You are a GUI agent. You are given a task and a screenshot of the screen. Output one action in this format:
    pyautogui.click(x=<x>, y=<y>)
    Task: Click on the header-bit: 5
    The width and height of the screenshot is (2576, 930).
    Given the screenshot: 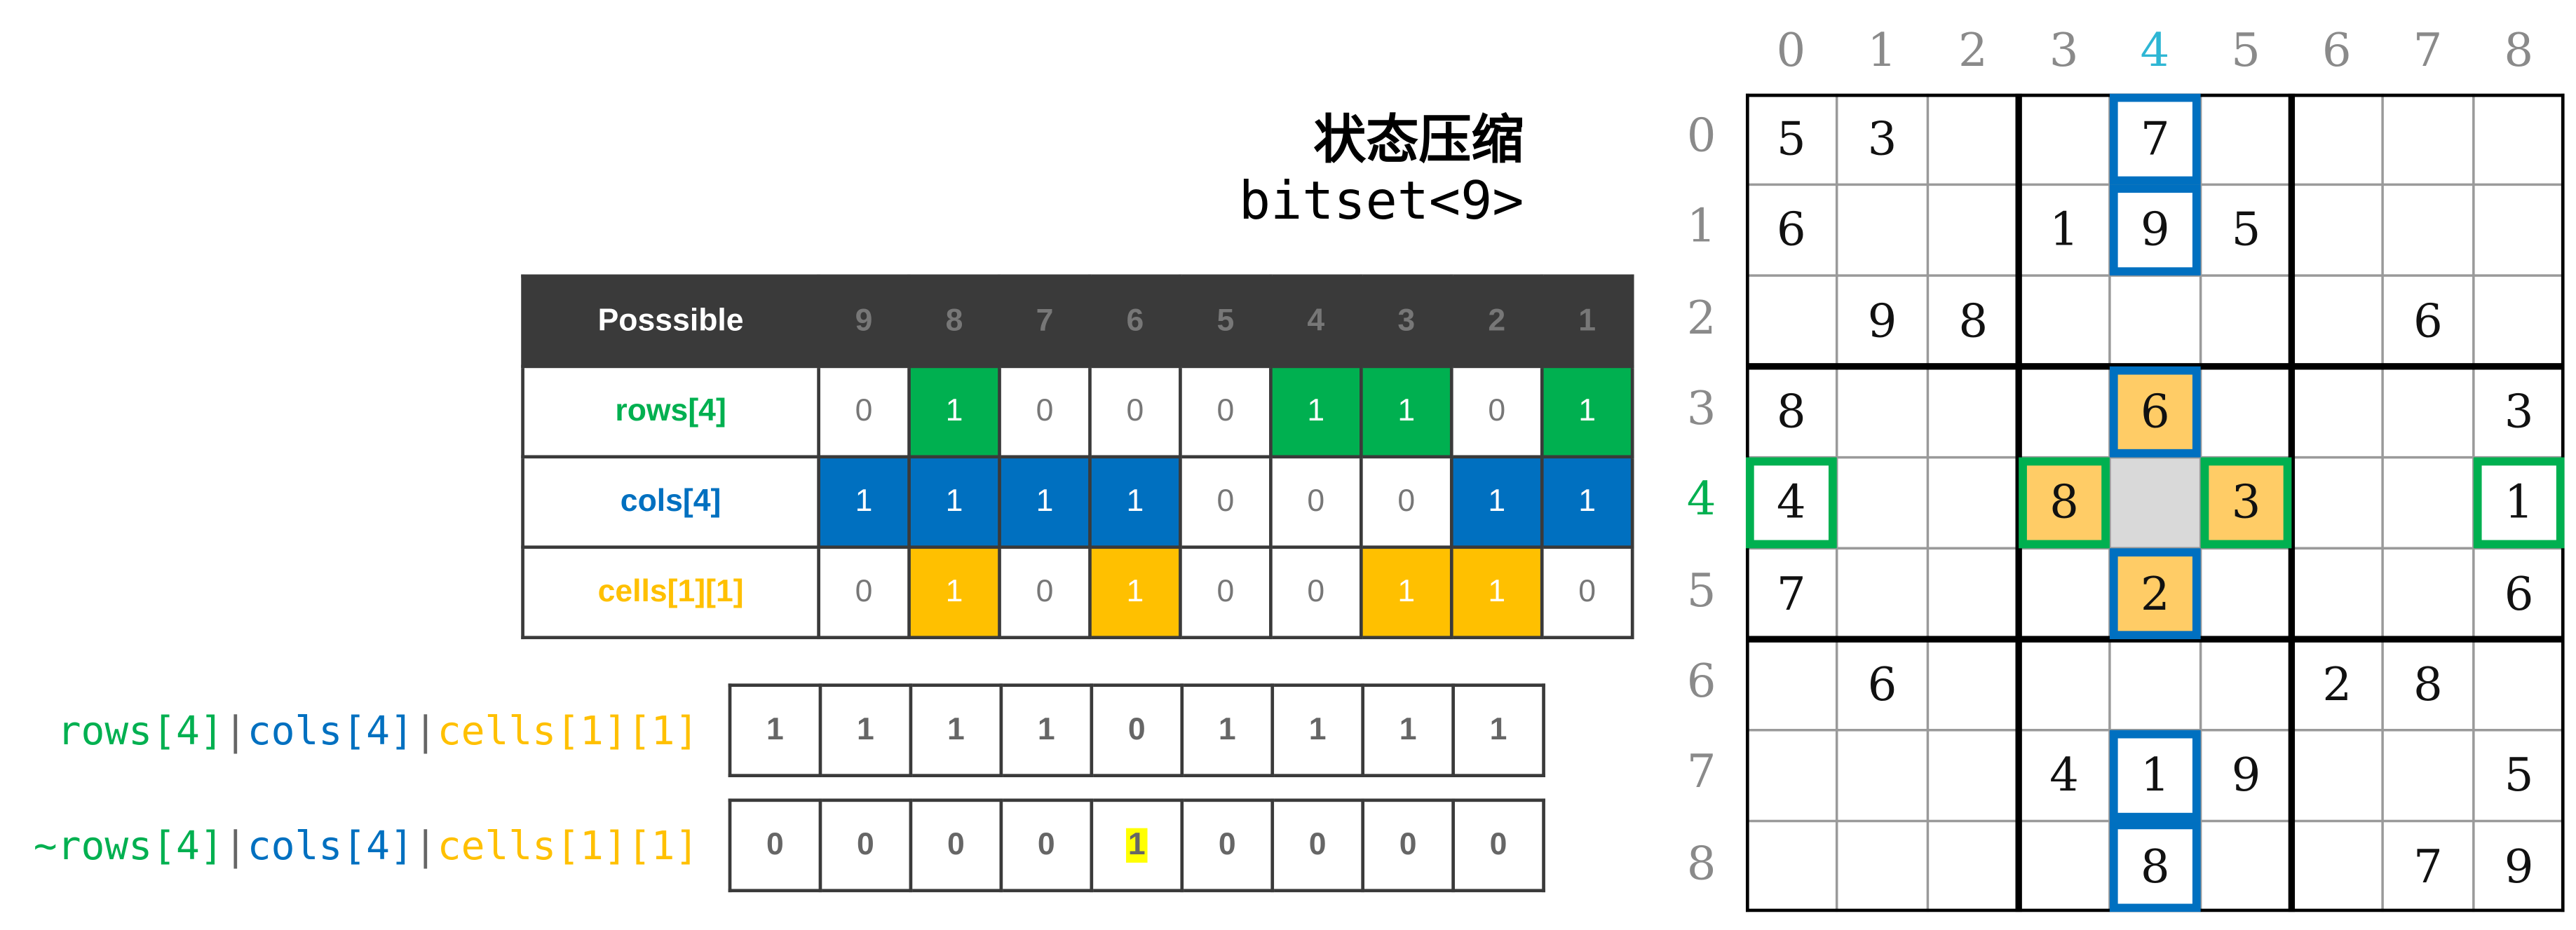 What is the action you would take?
    pyautogui.click(x=1226, y=321)
    